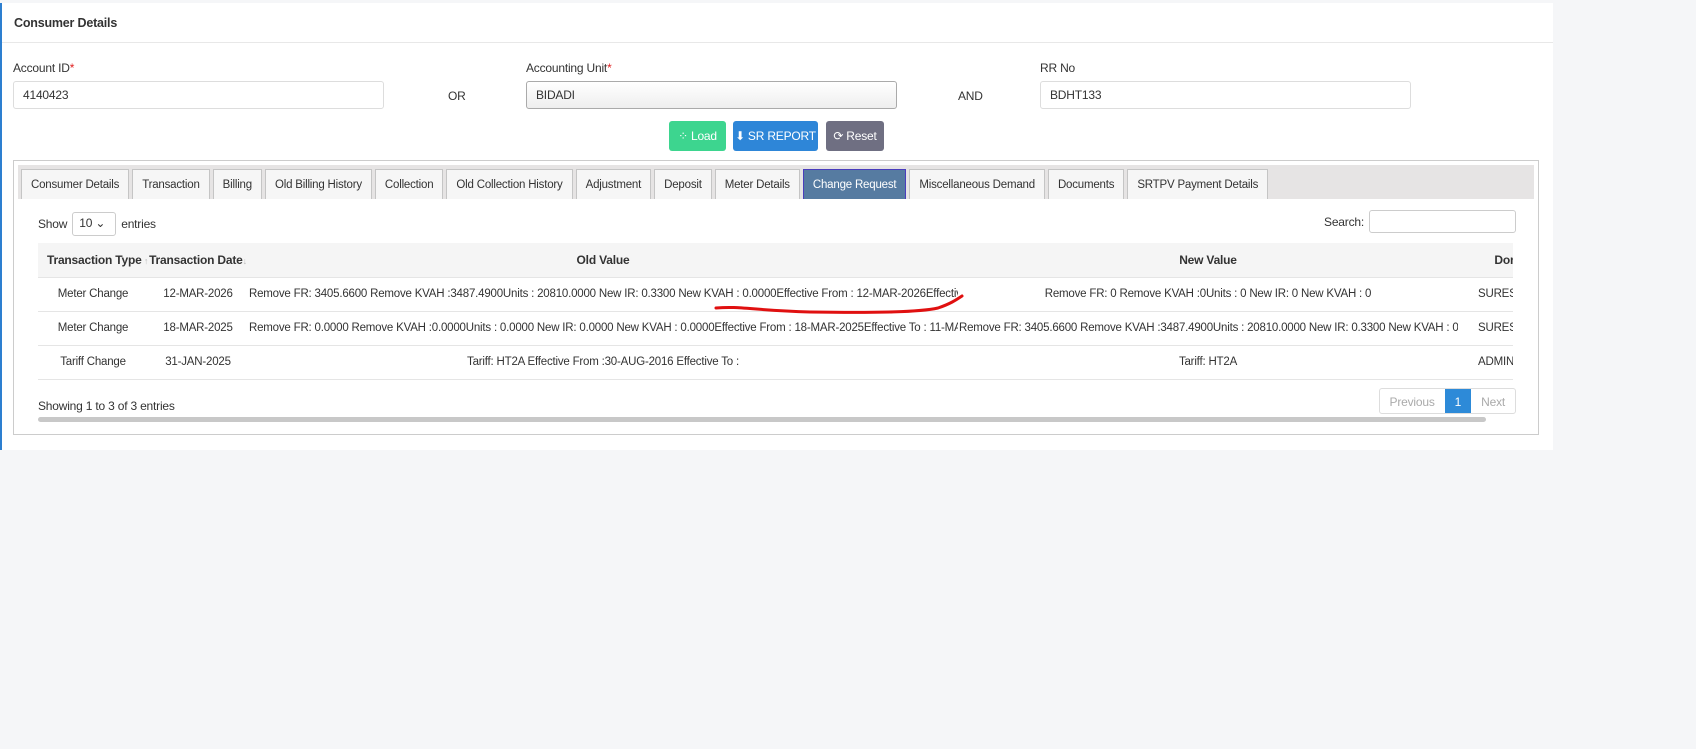 The image size is (1696, 749). I want to click on accounting-unit-select: BIDADI, so click(711, 95).